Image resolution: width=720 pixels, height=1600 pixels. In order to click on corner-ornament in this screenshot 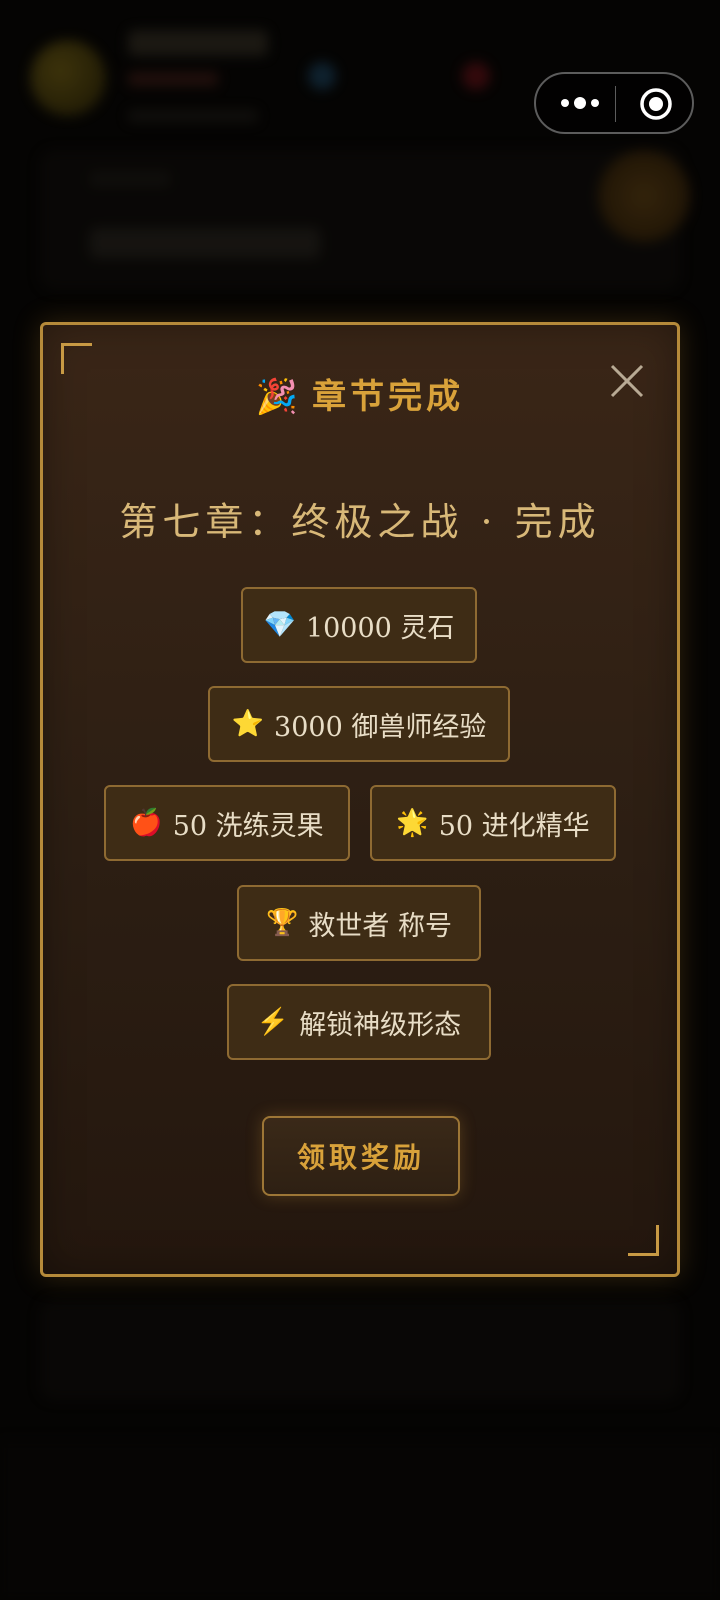, I will do `click(643, 1240)`.